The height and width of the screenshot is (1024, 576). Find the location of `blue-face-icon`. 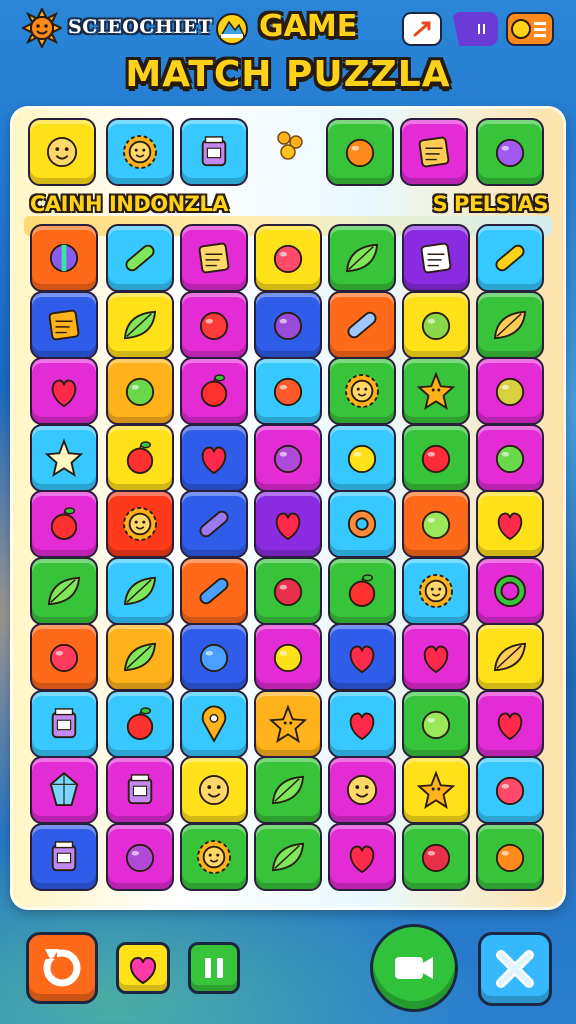

blue-face-icon is located at coordinates (214, 658).